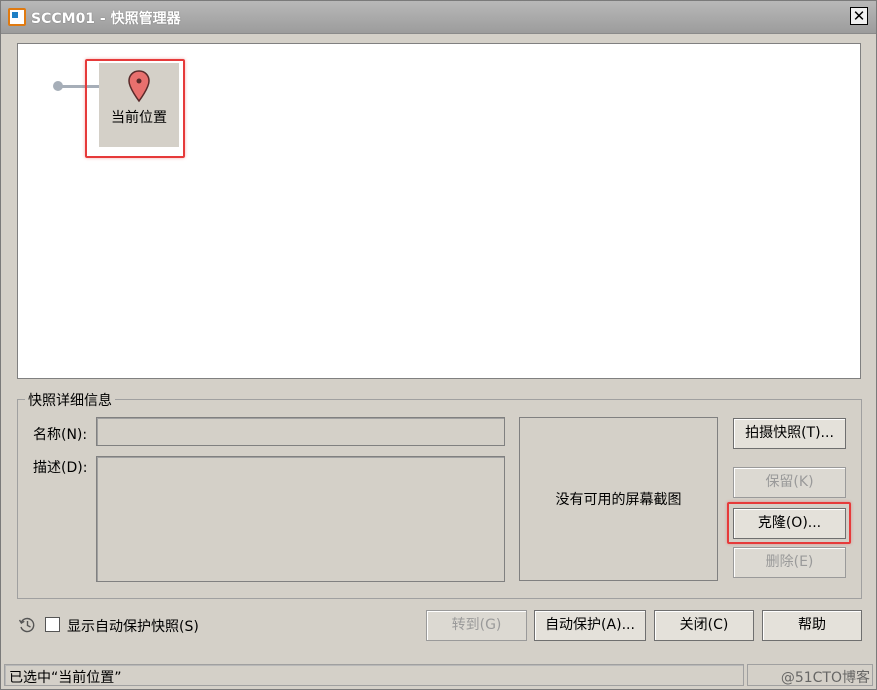 The width and height of the screenshot is (877, 690). I want to click on delete-button: 删除(E), so click(789, 562).